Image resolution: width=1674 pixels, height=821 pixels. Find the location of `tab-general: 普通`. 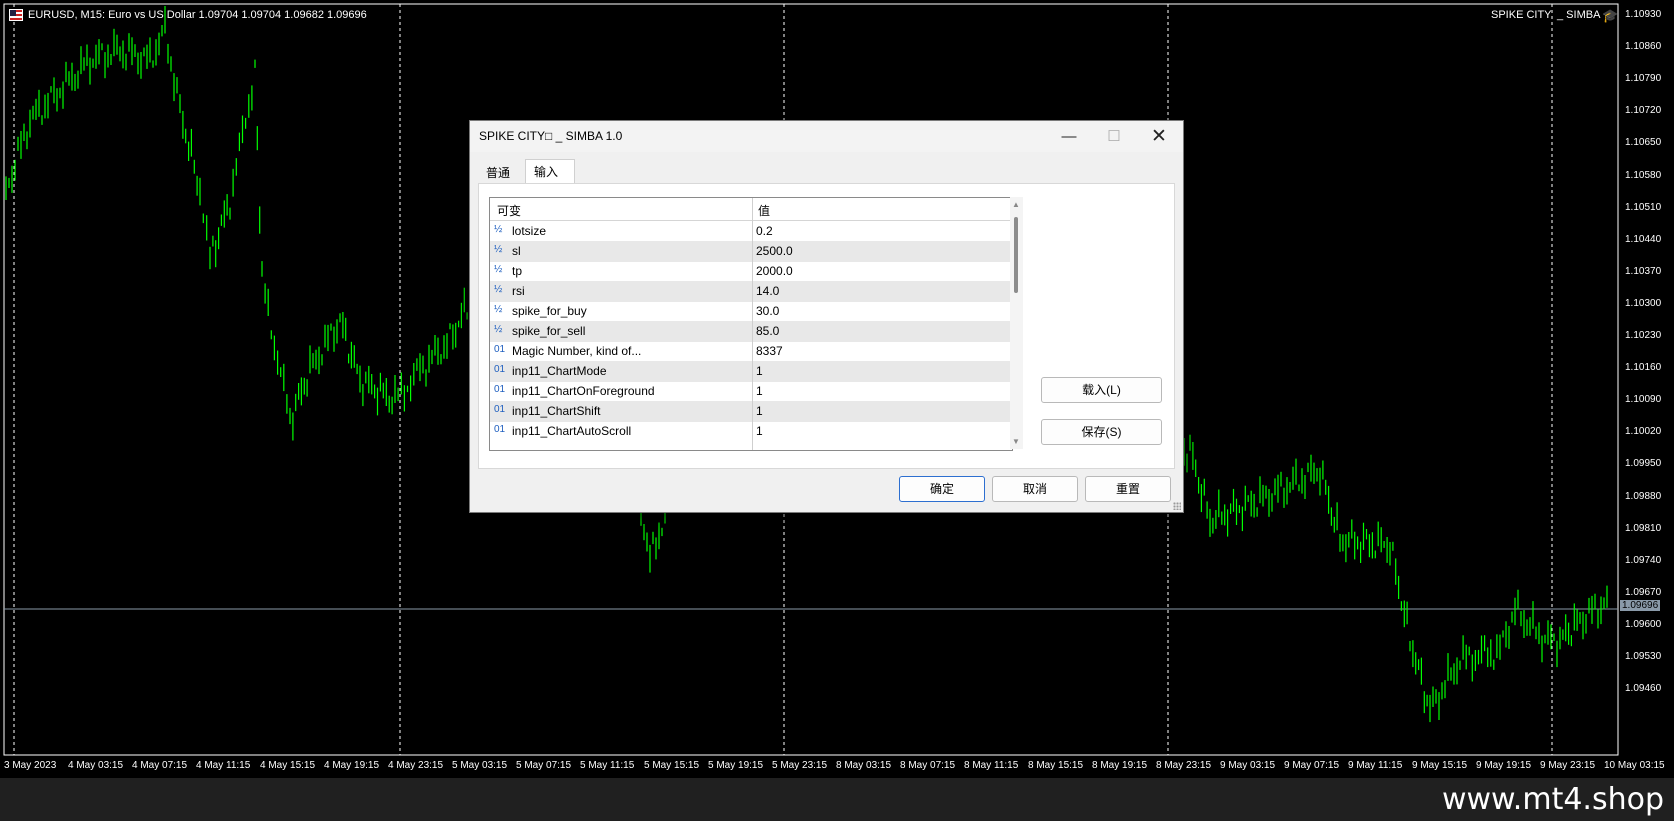

tab-general: 普通 is located at coordinates (498, 173).